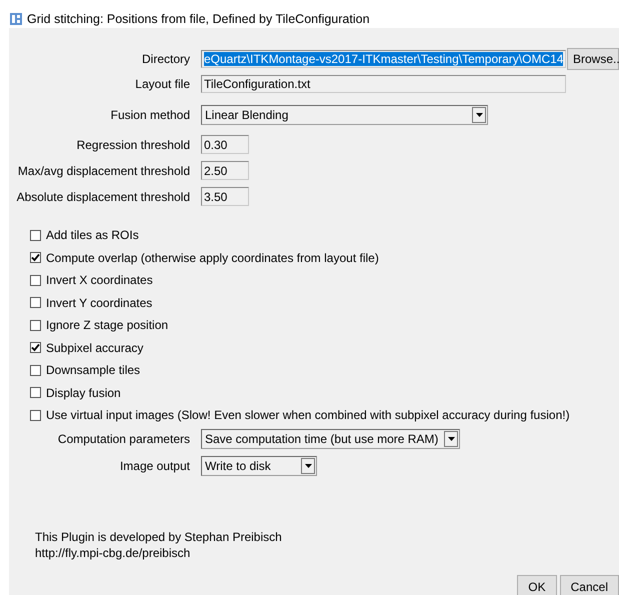 The image size is (619, 595). What do you see at coordinates (95, 347) in the screenshot?
I see `checkbox-label: Subpixel accuracy` at bounding box center [95, 347].